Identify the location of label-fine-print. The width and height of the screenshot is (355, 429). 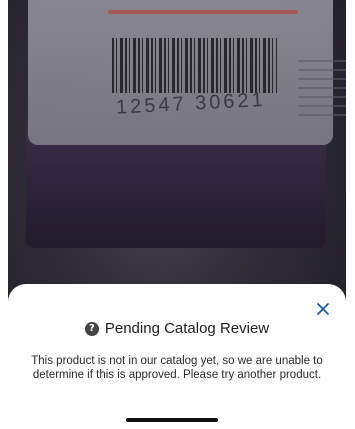
(322, 90).